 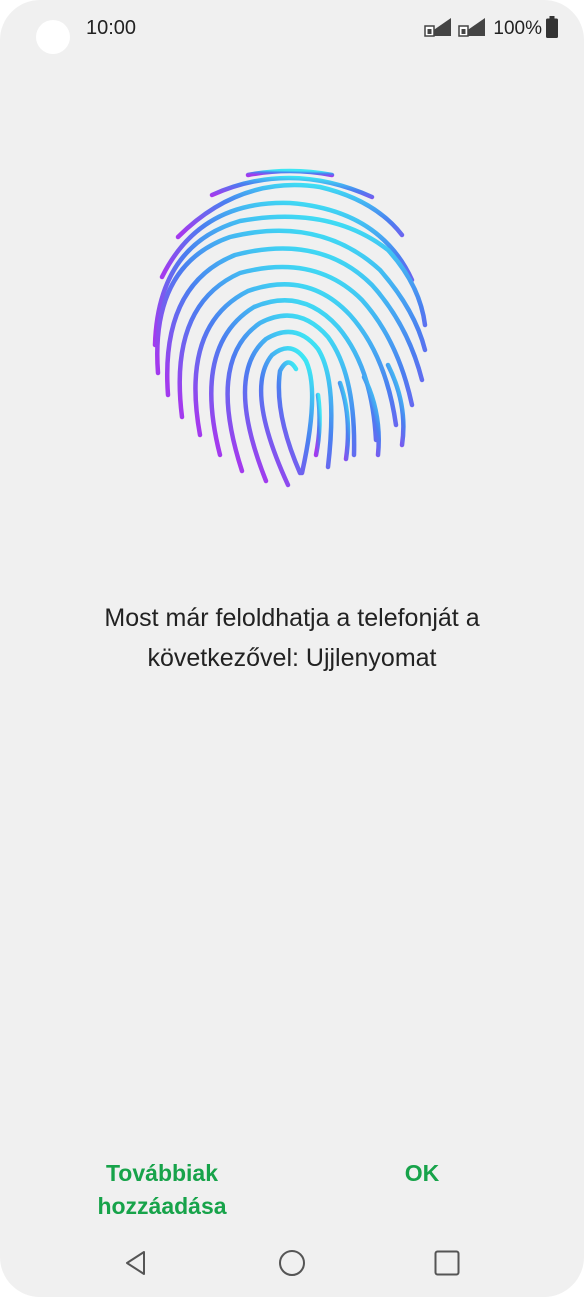 I want to click on camera-cutout, so click(x=53, y=37).